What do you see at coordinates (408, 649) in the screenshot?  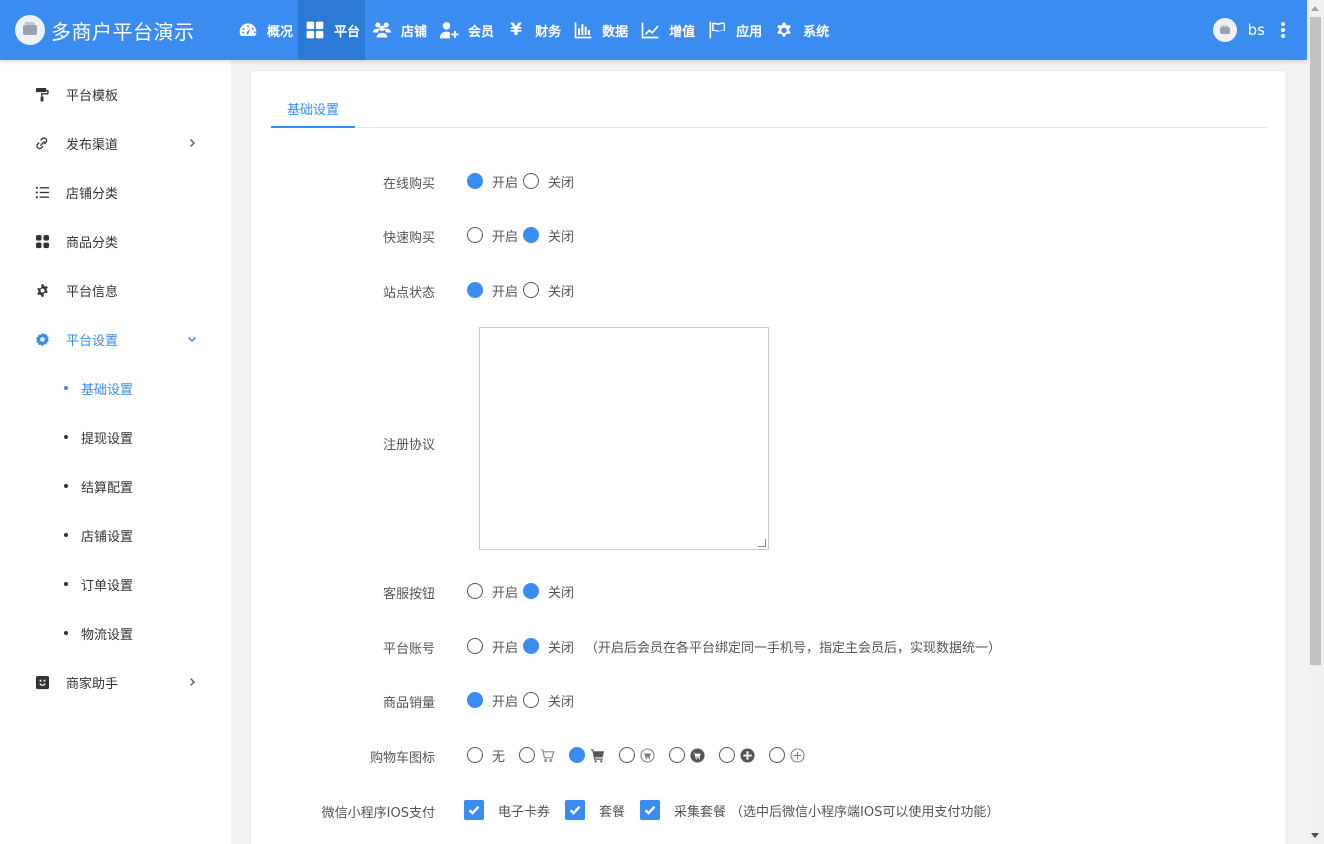 I see `field-label: 平台账号` at bounding box center [408, 649].